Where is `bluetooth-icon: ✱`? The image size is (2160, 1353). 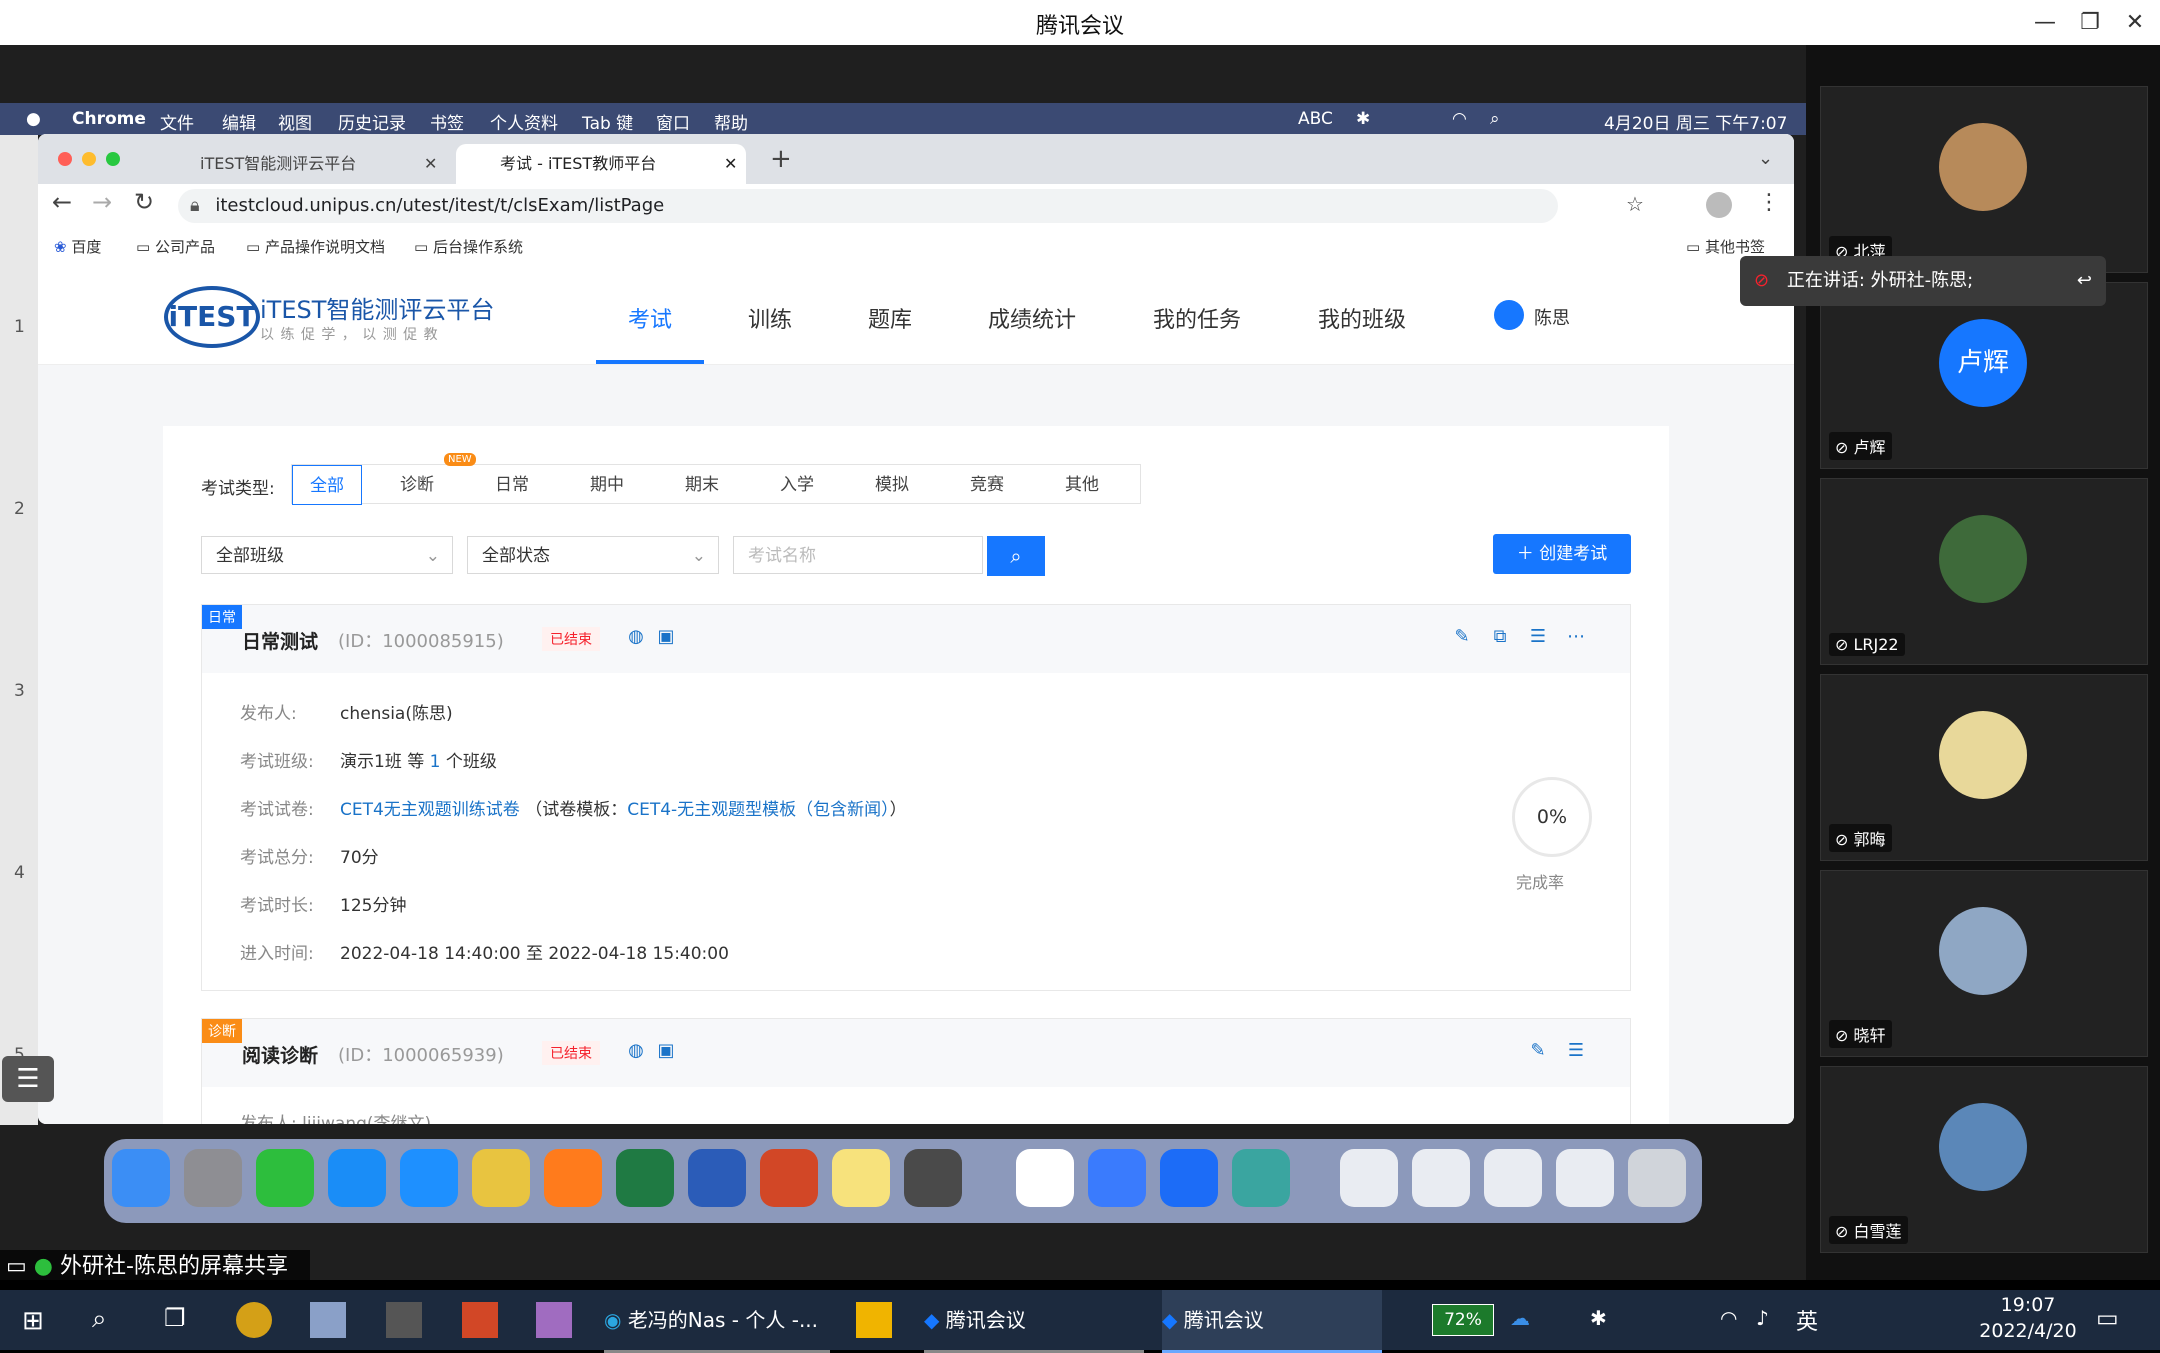
bluetooth-icon: ✱ is located at coordinates (1598, 1318).